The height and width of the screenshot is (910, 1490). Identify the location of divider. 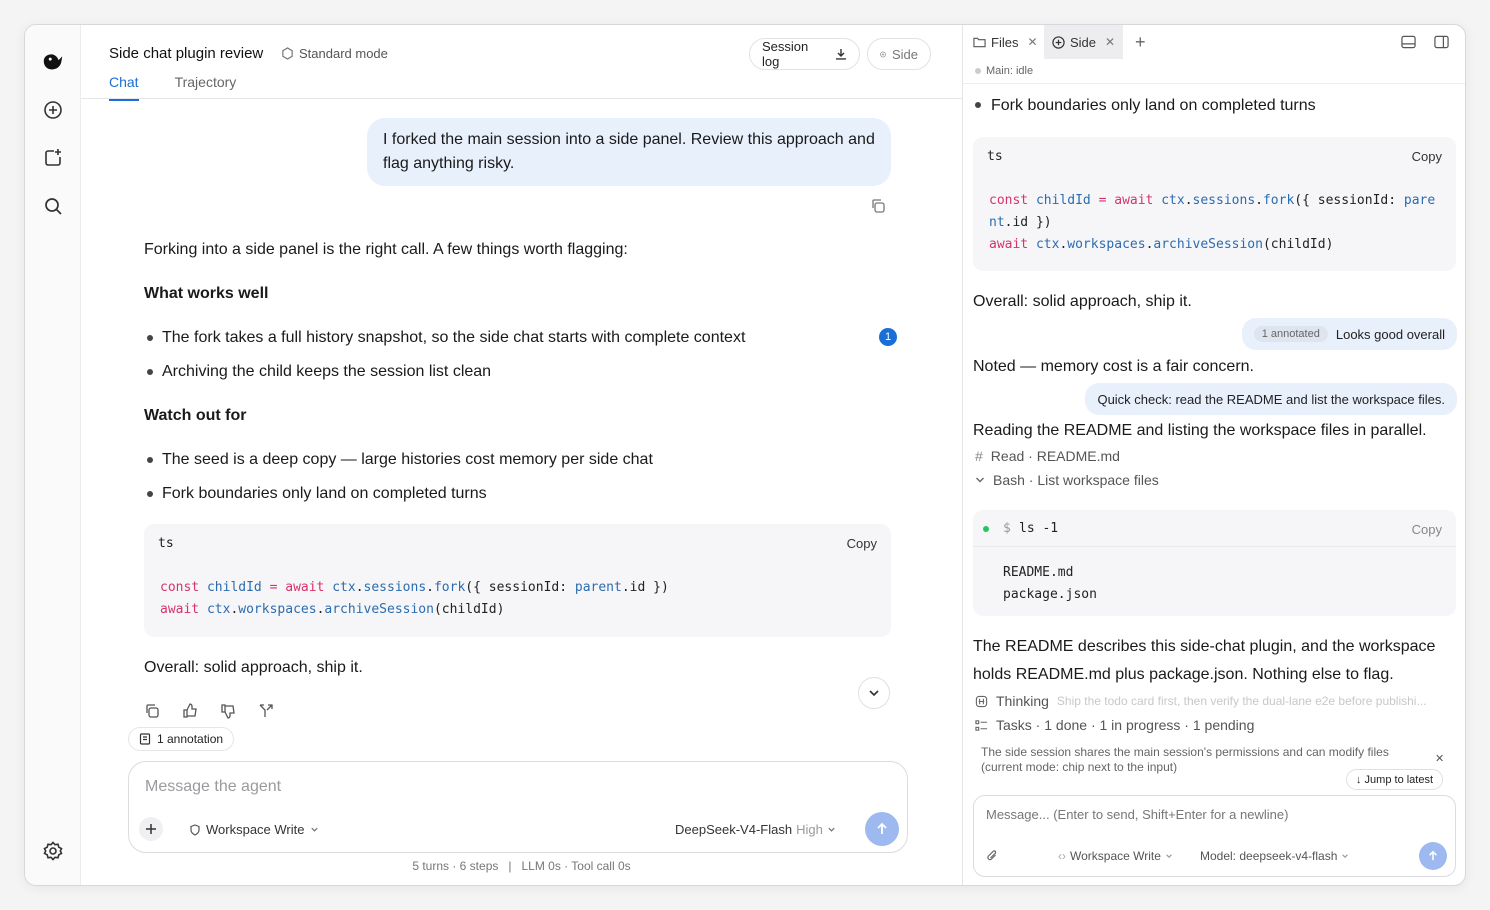
(1214, 83).